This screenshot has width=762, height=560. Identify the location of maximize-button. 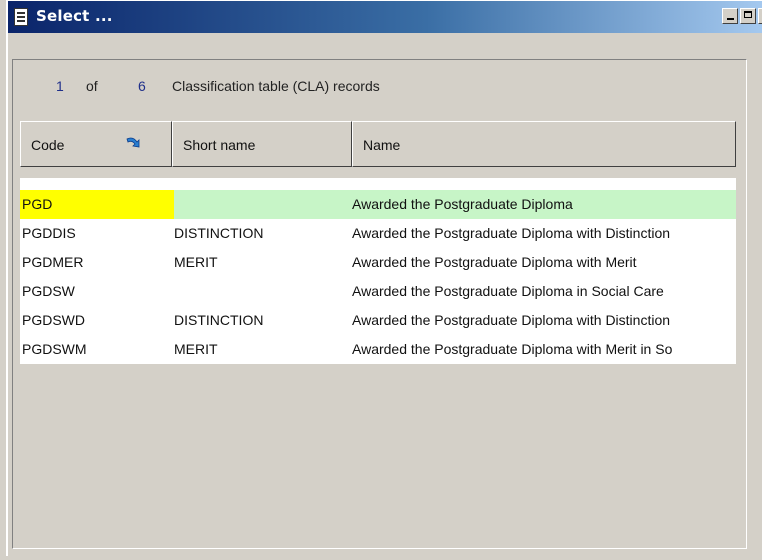
(748, 16).